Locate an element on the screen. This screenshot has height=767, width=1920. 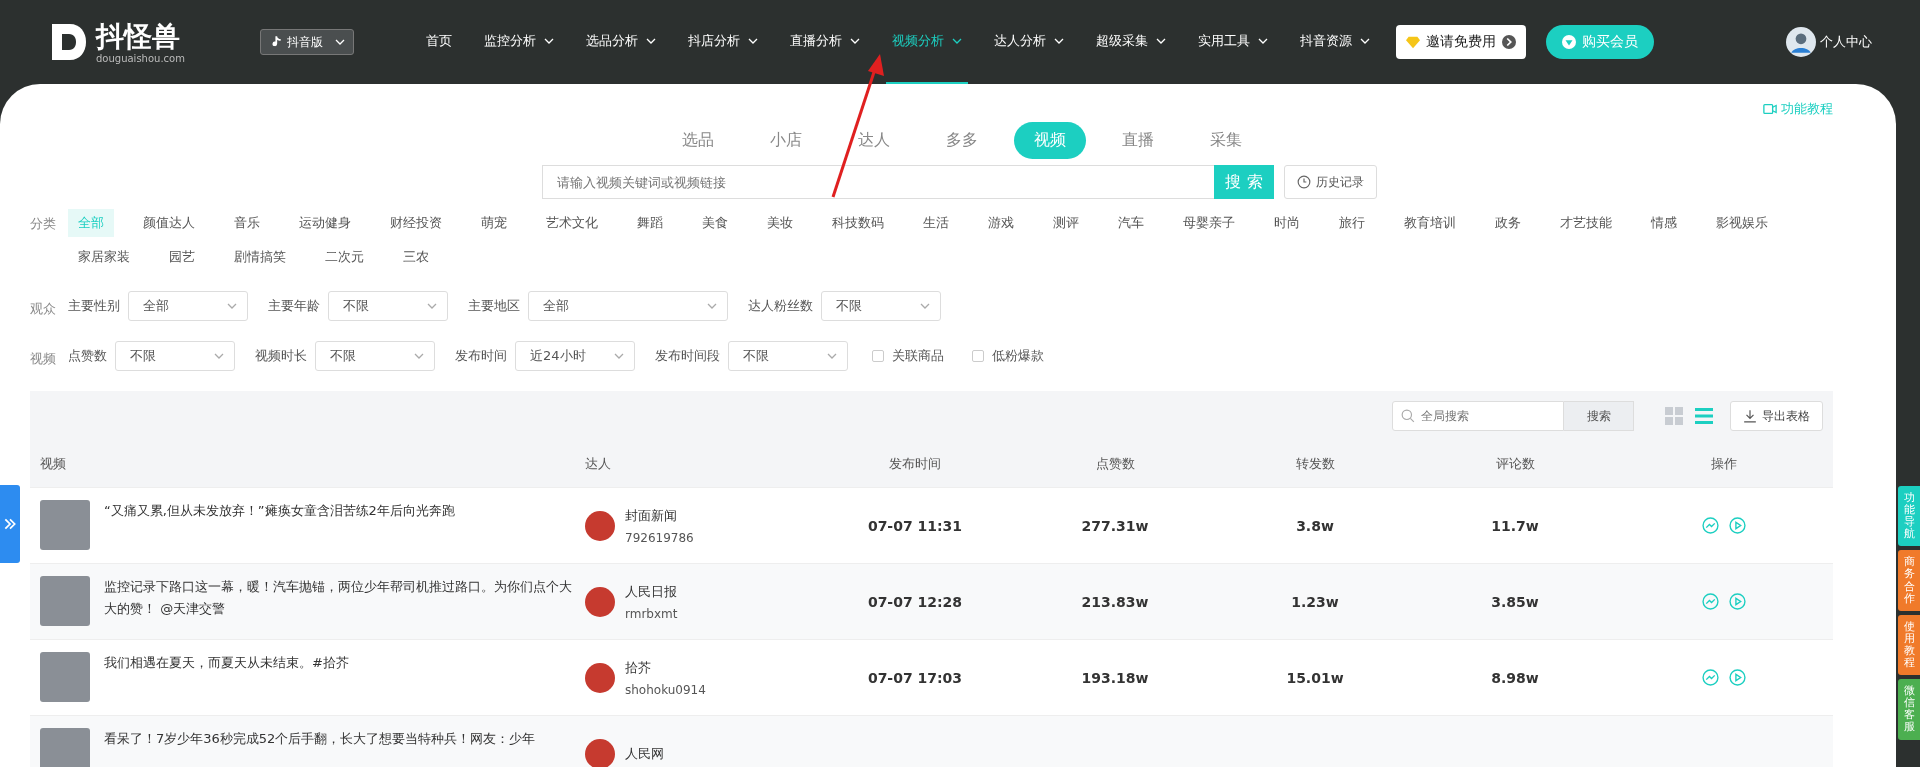
category-item: 美妆 is located at coordinates (780, 223).